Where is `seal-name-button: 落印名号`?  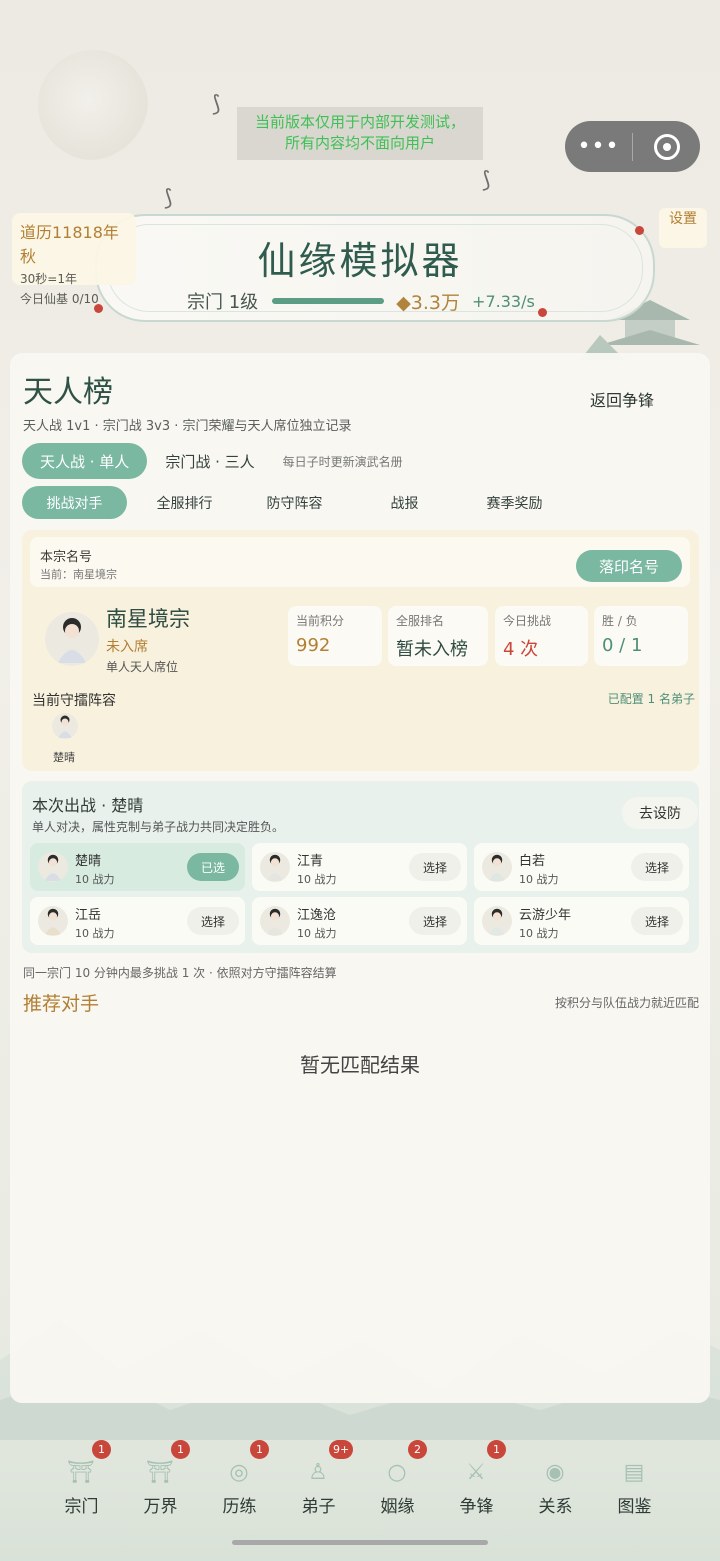
seal-name-button: 落印名号 is located at coordinates (629, 566).